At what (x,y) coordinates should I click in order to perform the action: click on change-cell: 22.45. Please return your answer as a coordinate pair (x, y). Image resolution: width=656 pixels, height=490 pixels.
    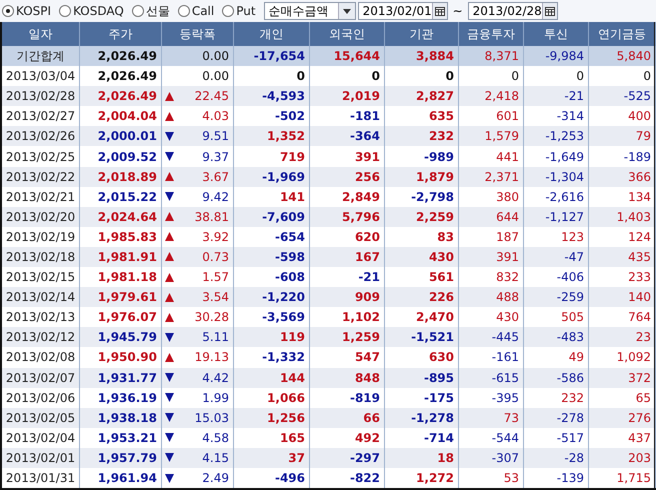
    Looking at the image, I should click on (211, 96).